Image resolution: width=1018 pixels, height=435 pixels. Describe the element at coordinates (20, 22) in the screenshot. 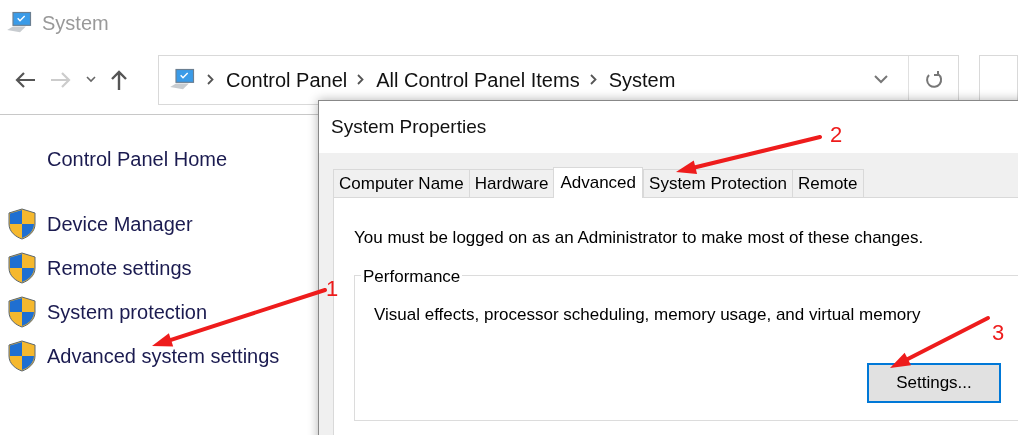

I see `computer-icon` at that location.